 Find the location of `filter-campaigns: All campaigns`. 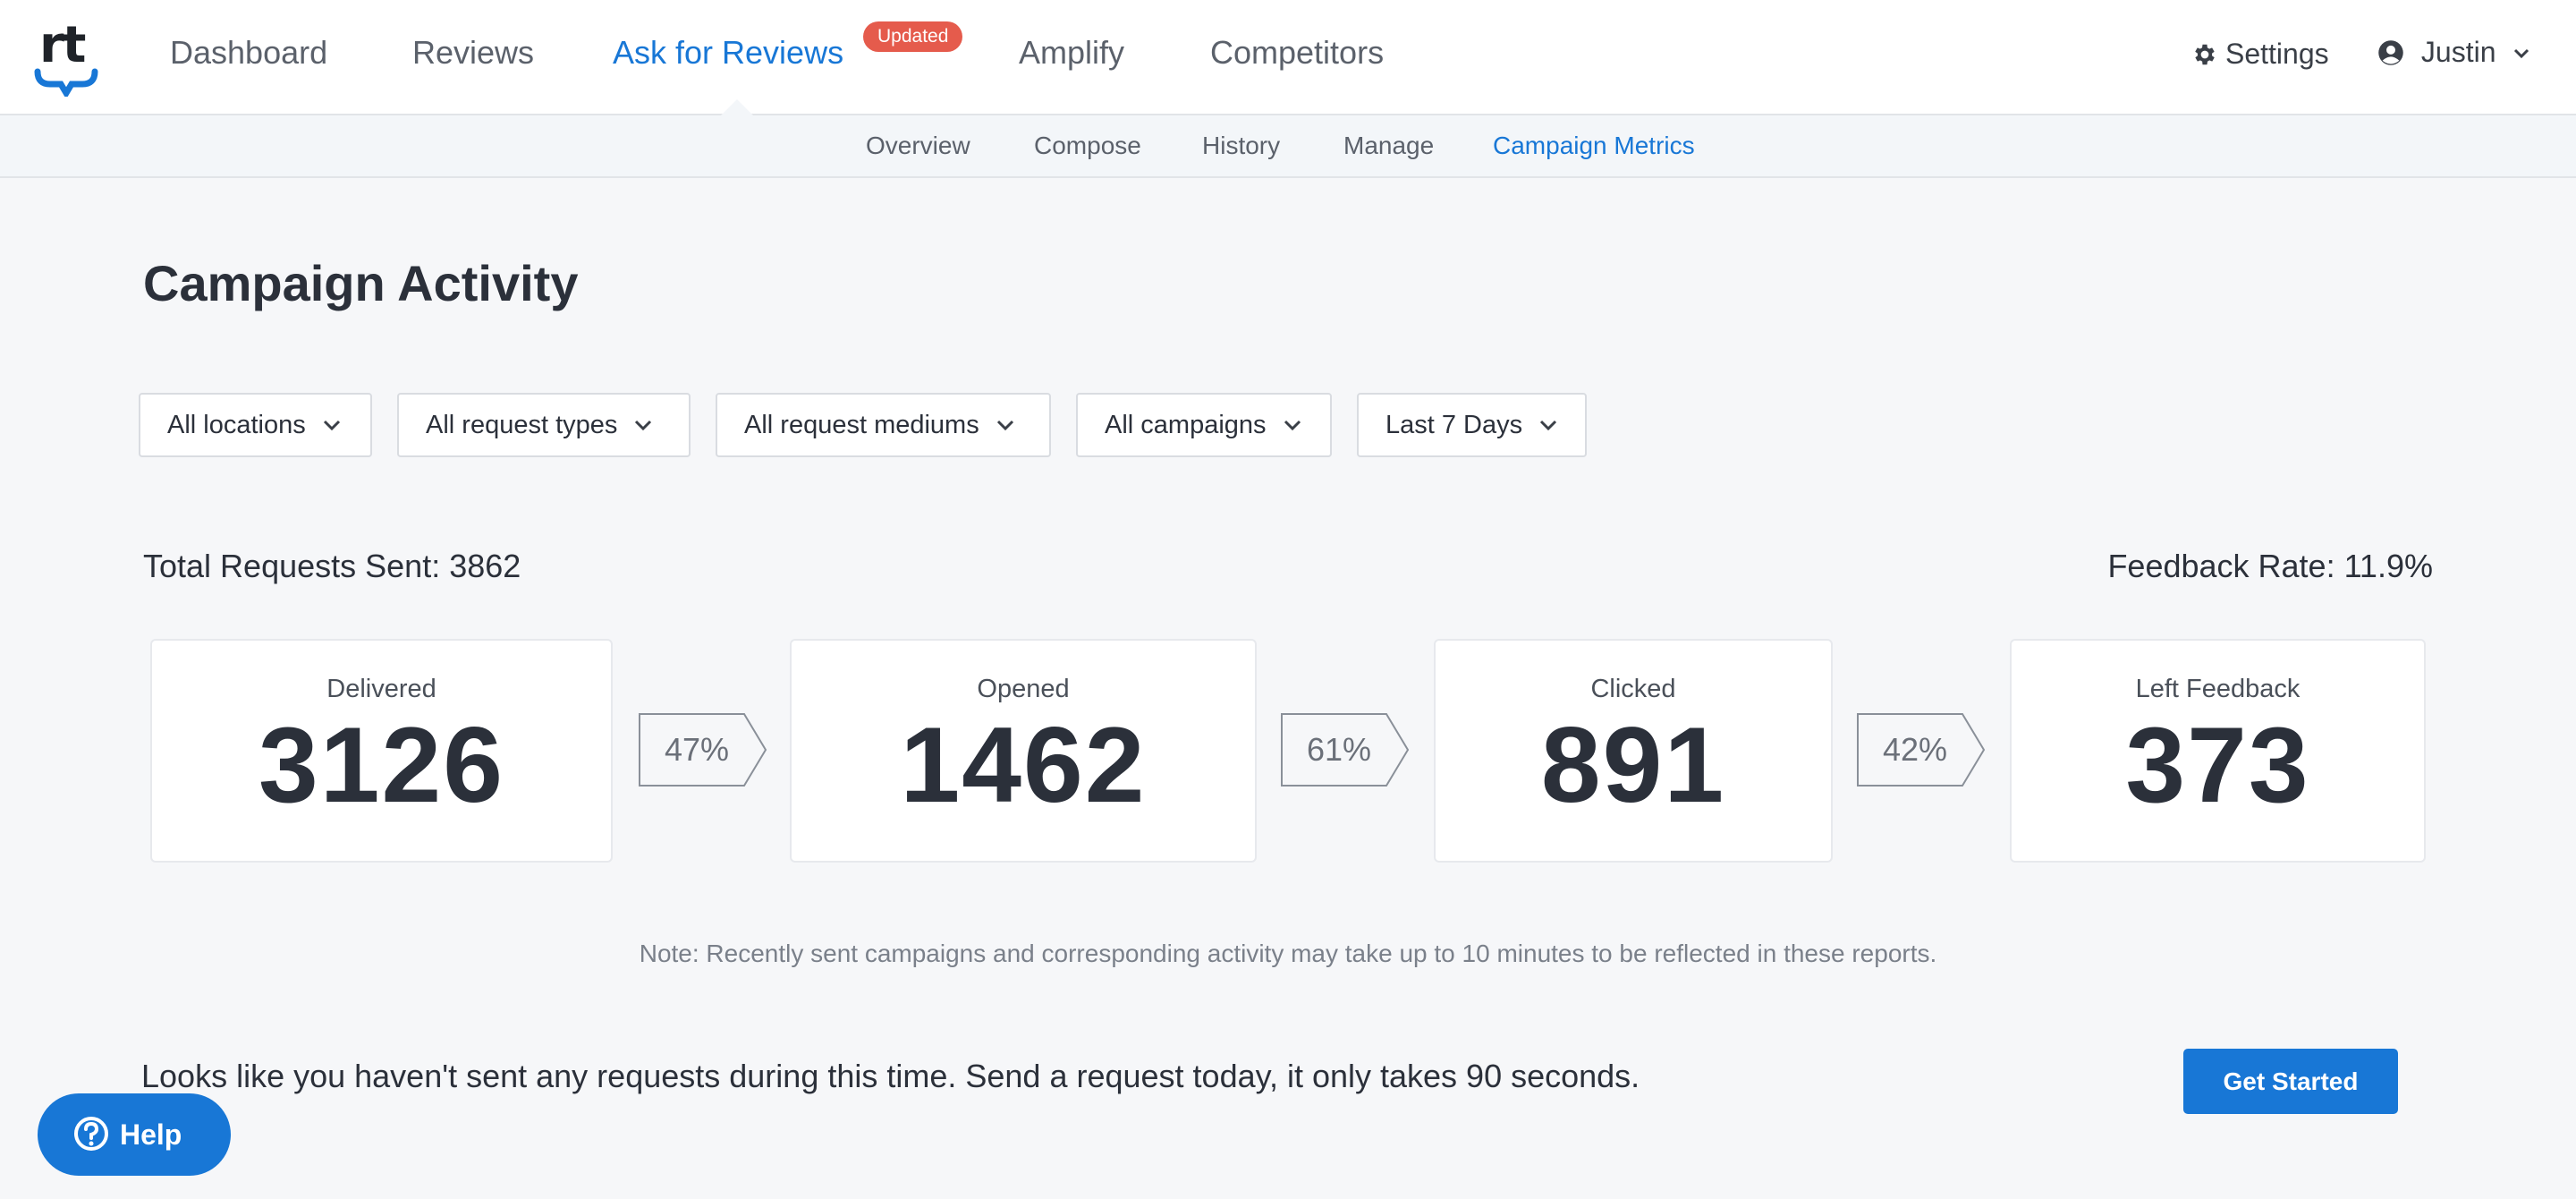

filter-campaigns: All campaigns is located at coordinates (1204, 425).